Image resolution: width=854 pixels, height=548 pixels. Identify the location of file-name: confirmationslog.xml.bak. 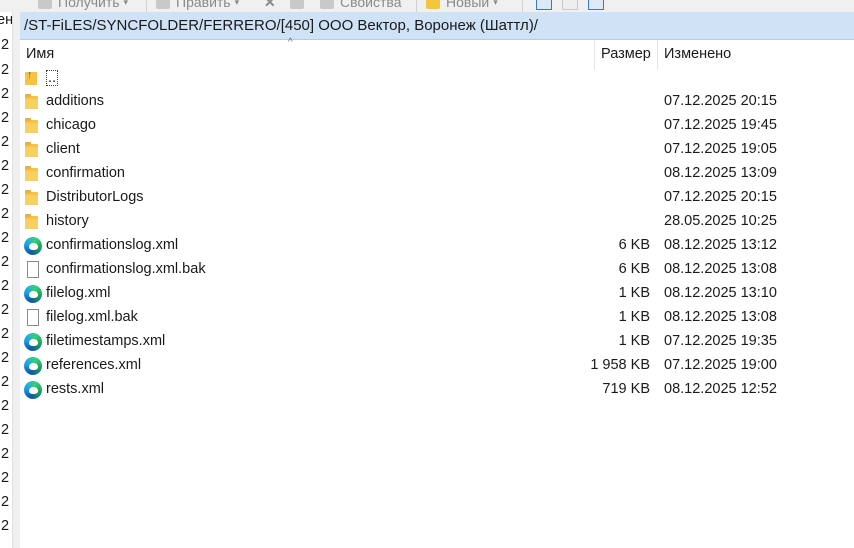
(126, 269).